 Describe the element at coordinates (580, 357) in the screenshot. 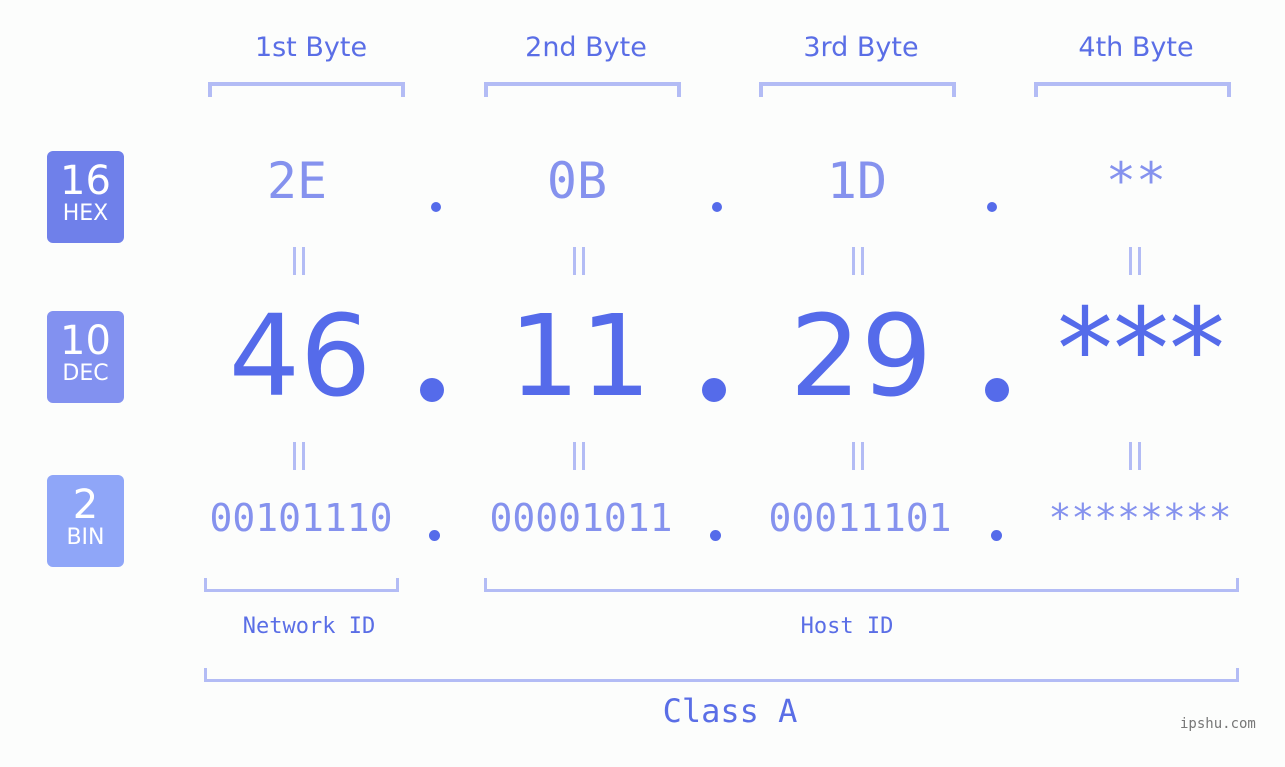

I see `dec-octet-2: 11` at that location.